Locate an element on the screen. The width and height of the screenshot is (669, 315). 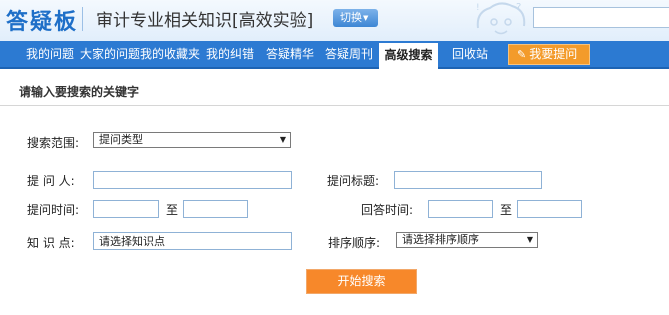
switch-button: 切换▼ is located at coordinates (355, 18).